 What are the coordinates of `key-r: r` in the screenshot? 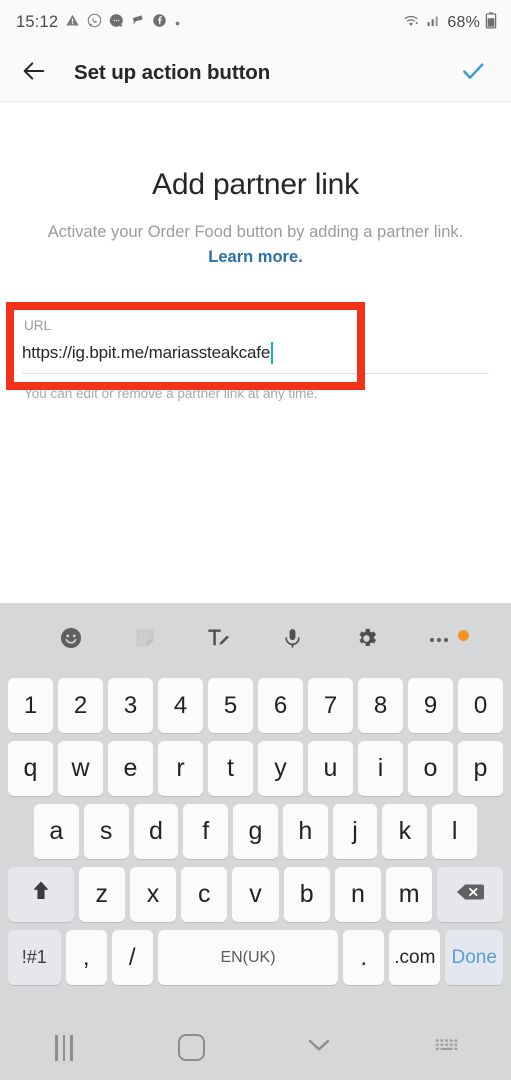 It's located at (180, 768).